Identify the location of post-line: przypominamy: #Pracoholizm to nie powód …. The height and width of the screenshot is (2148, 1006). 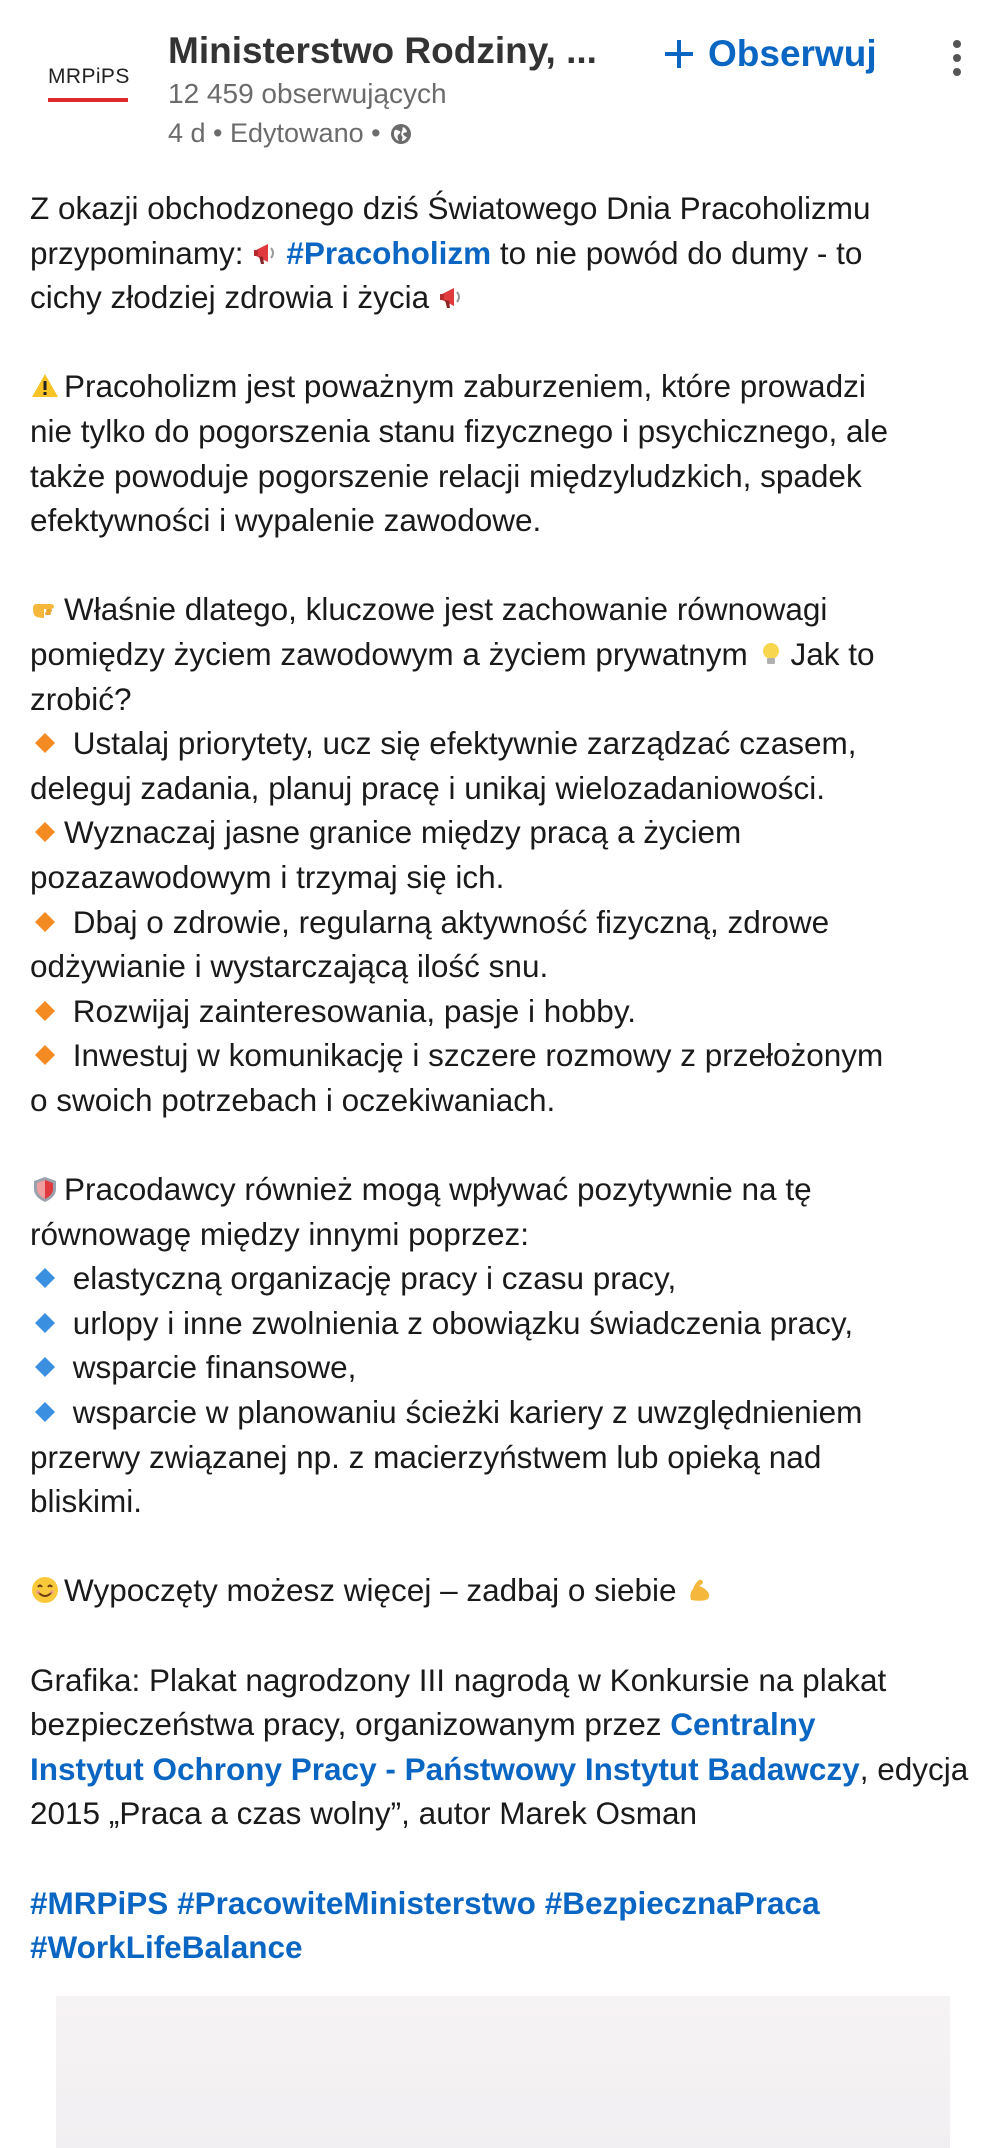
(446, 252).